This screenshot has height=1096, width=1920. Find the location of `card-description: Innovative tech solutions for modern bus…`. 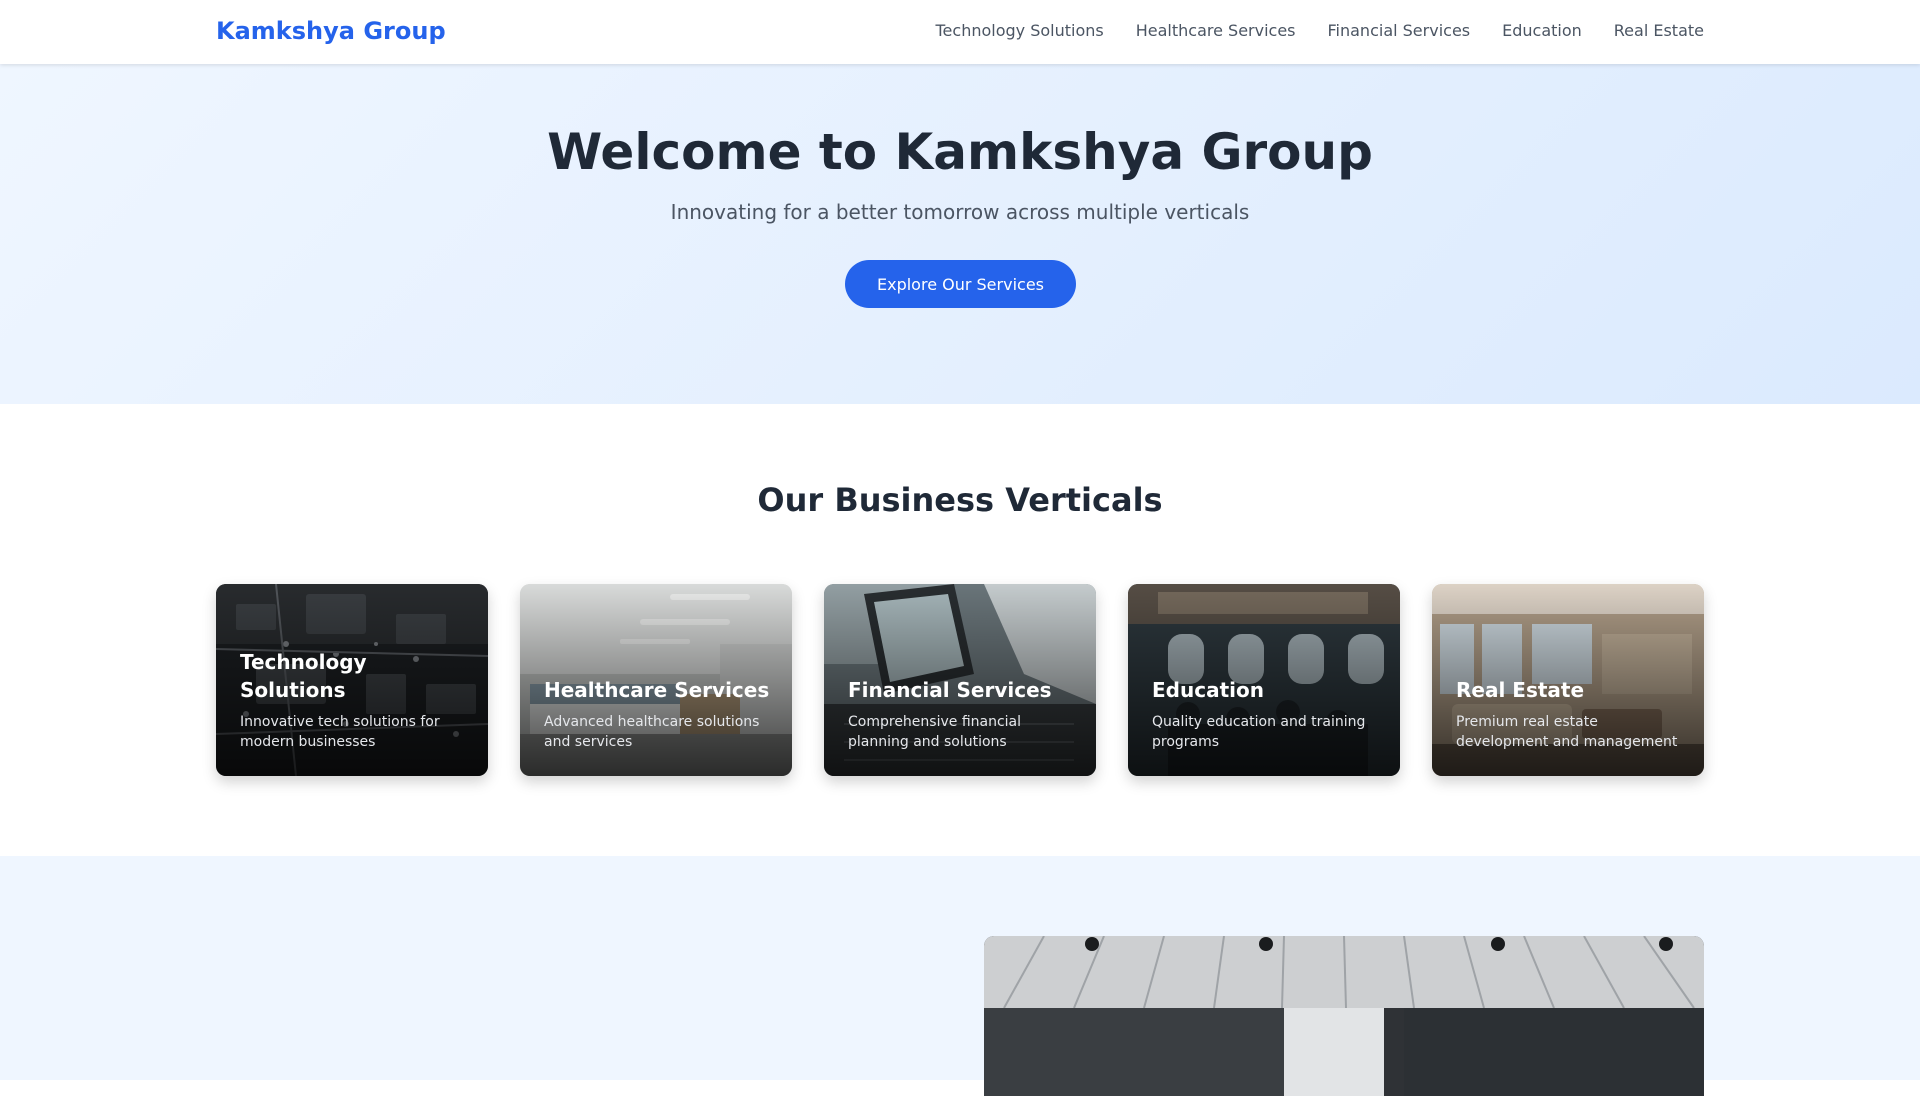

card-description: Innovative tech solutions for modern bus… is located at coordinates (340, 732).